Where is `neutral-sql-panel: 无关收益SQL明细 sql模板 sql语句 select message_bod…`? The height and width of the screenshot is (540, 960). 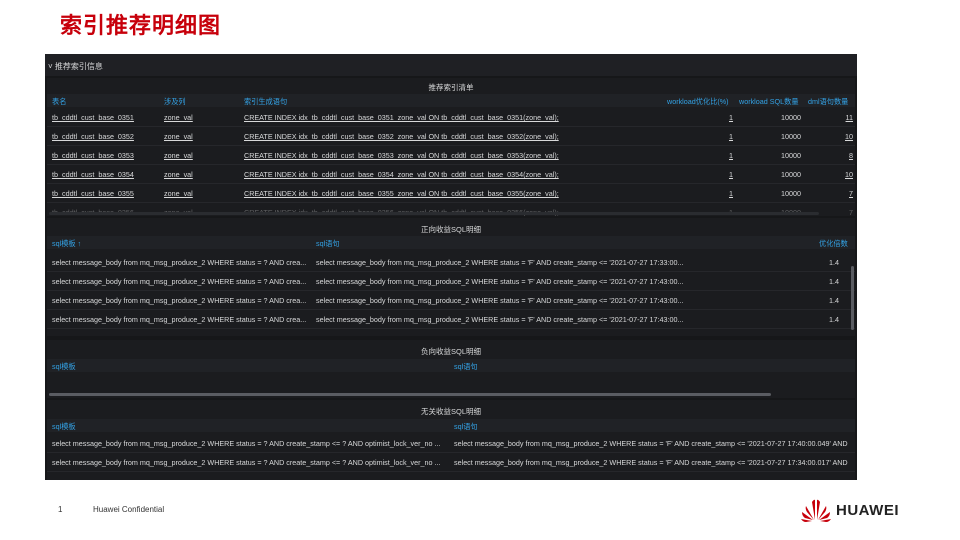 neutral-sql-panel: 无关收益SQL明细 sql模板 sql语句 select message_bod… is located at coordinates (451, 440).